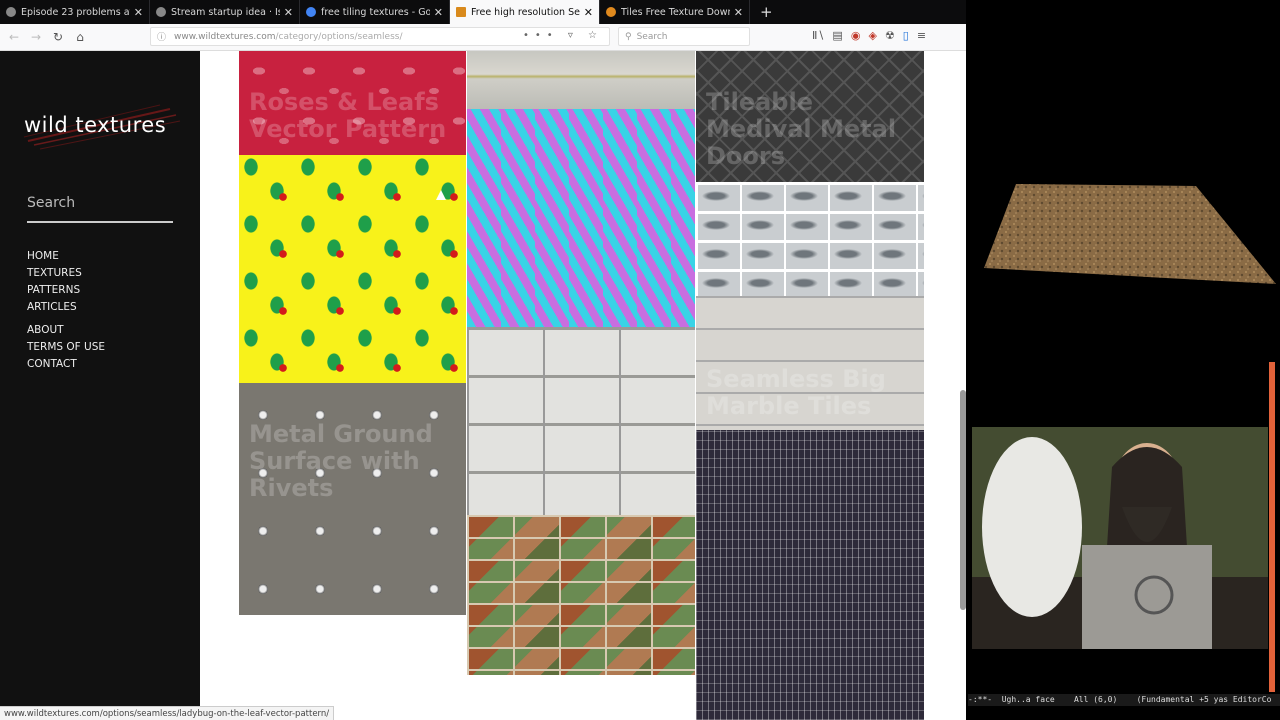 Image resolution: width=1280 pixels, height=720 pixels. What do you see at coordinates (161, 36) in the screenshot?
I see `info-icon: ⓘ` at bounding box center [161, 36].